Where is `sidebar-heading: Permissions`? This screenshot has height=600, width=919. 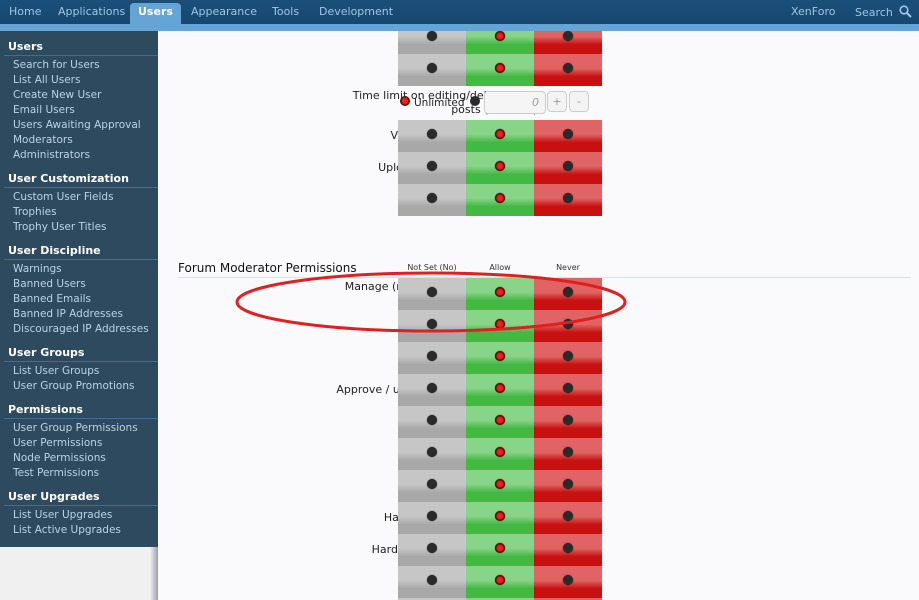 sidebar-heading: Permissions is located at coordinates (81, 411).